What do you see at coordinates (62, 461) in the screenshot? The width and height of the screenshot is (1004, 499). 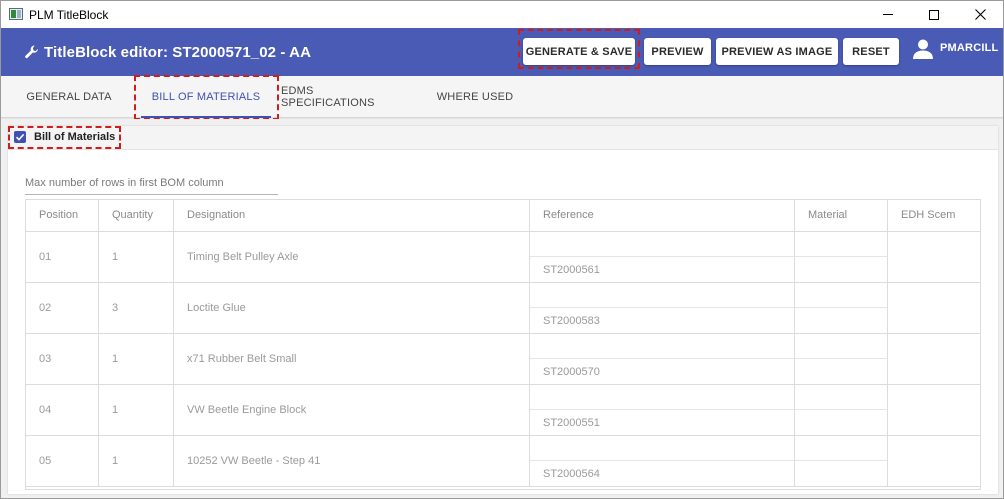 I see `cell-position: 05` at bounding box center [62, 461].